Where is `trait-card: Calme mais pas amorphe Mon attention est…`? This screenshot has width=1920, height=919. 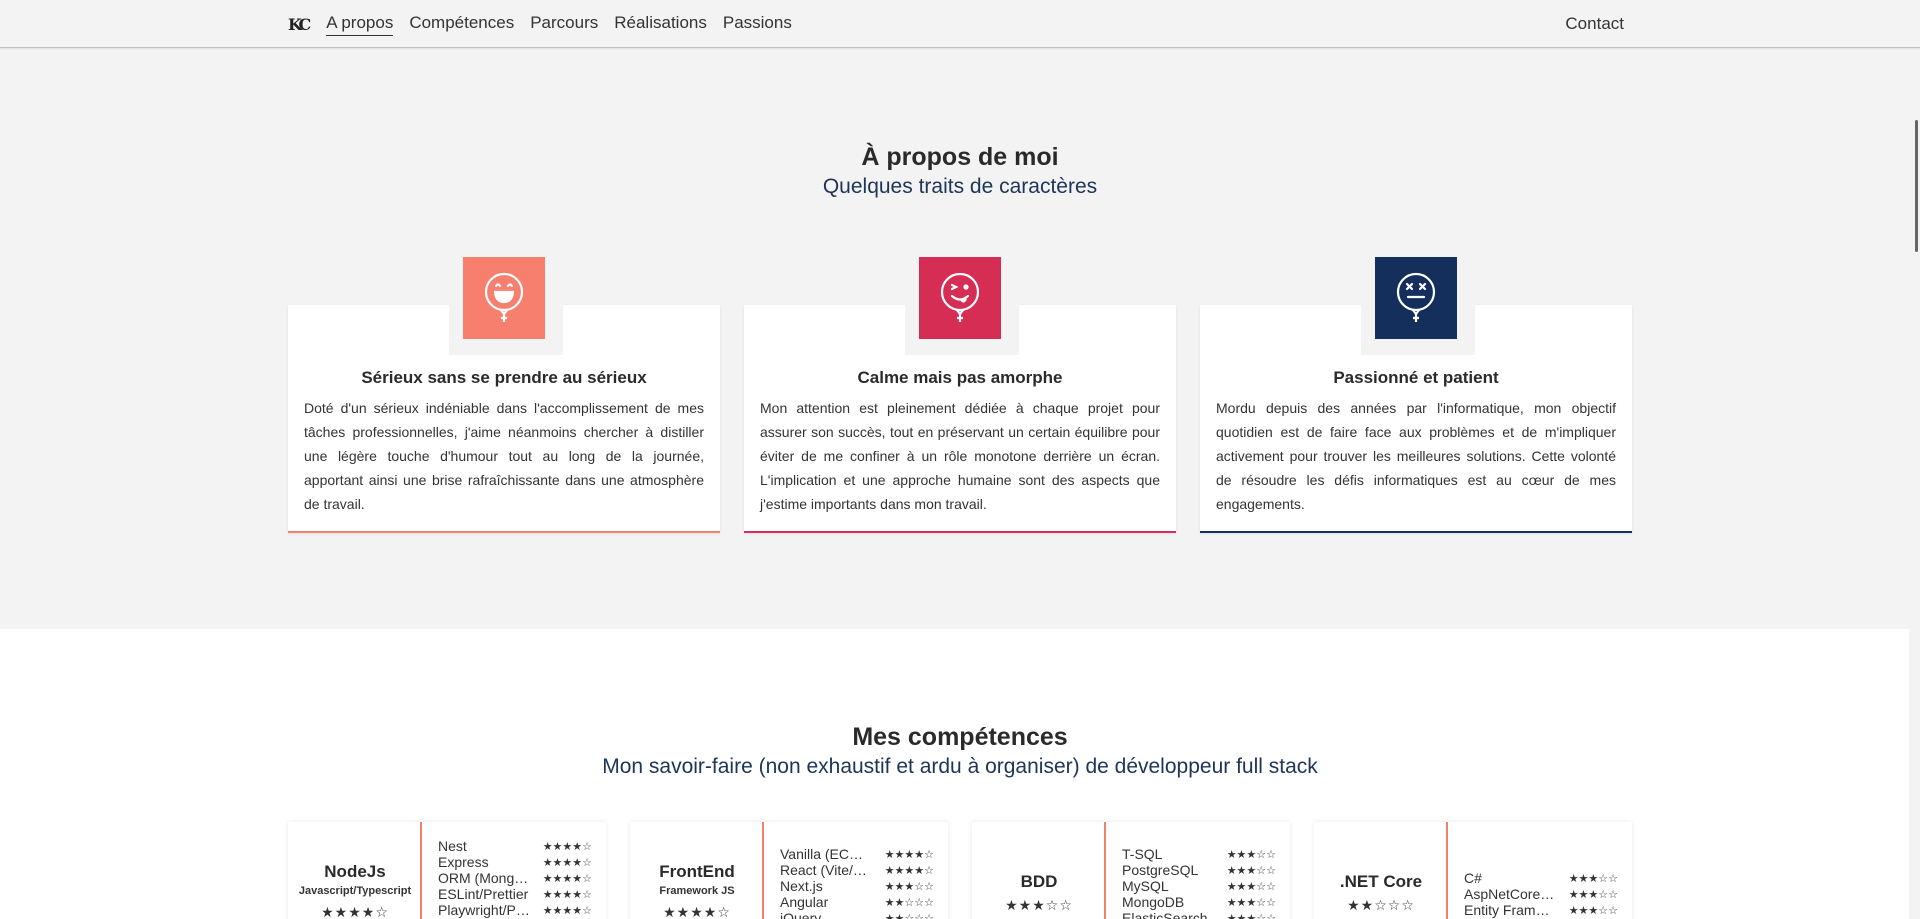
trait-card: Calme mais pas amorphe Mon attention est… is located at coordinates (960, 395).